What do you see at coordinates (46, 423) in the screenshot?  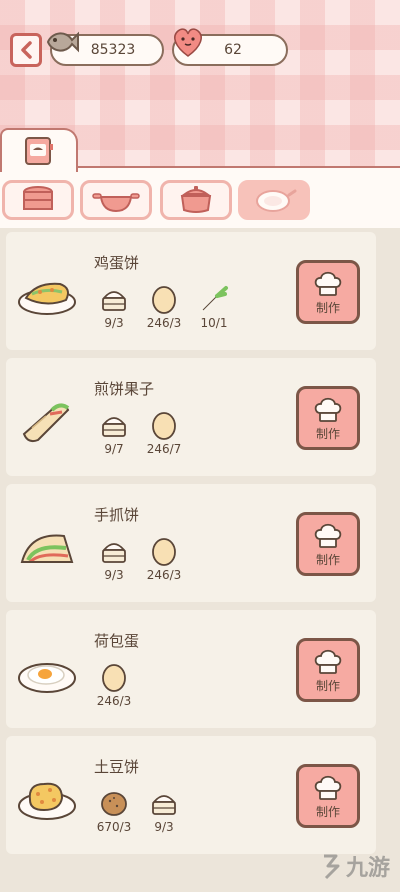 I see `jianbing-icon` at bounding box center [46, 423].